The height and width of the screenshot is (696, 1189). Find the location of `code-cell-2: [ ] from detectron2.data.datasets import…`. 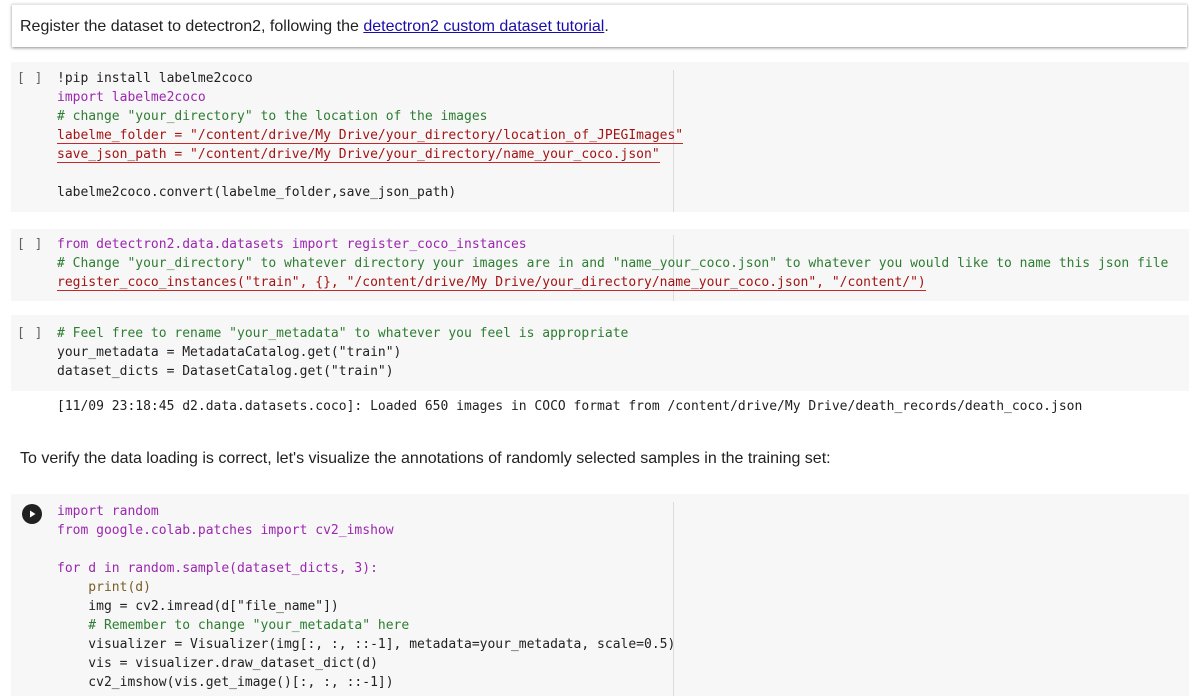

code-cell-2: [ ] from detectron2.data.datasets import… is located at coordinates (600, 265).